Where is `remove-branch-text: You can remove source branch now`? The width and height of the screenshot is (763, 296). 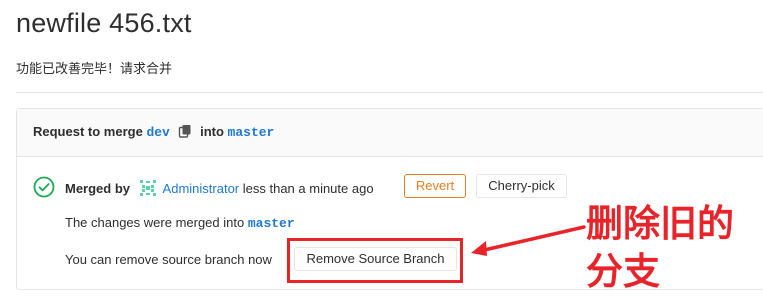
remove-branch-text: You can remove source branch now is located at coordinates (168, 259).